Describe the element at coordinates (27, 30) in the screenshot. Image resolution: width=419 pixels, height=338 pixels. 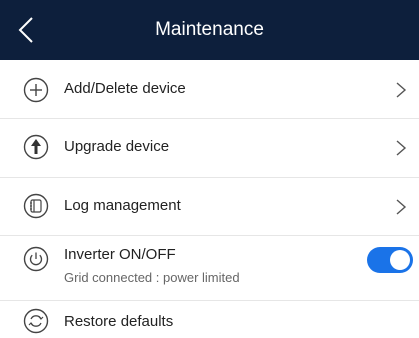
I see `back-arrow-icon` at that location.